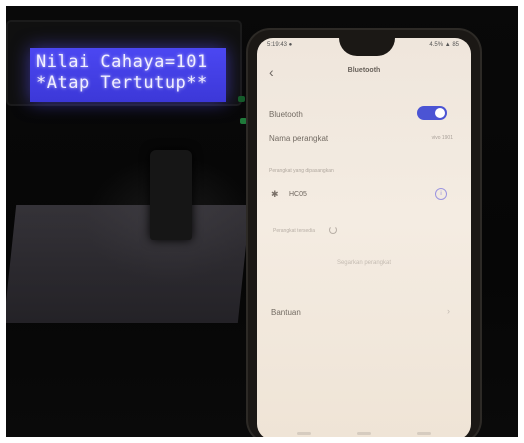 This screenshot has width=524, height=443. I want to click on status-time: 5:19:43 ●, so click(280, 45).